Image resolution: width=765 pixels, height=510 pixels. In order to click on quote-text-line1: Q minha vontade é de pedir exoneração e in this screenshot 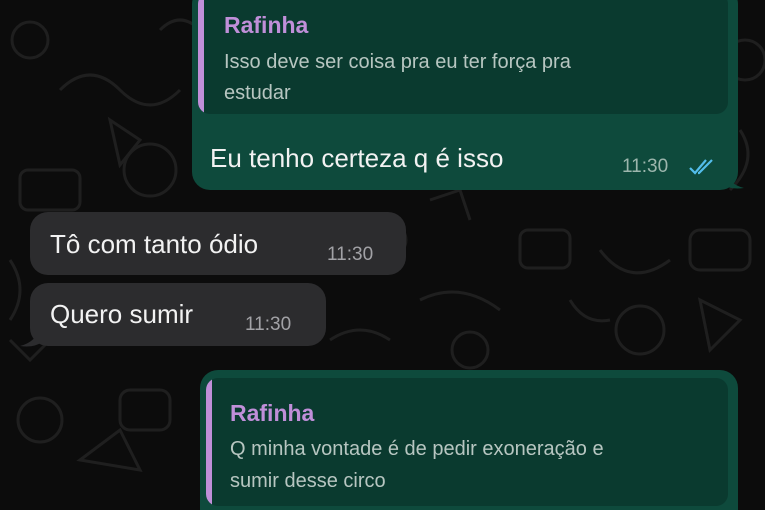, I will do `click(417, 449)`.